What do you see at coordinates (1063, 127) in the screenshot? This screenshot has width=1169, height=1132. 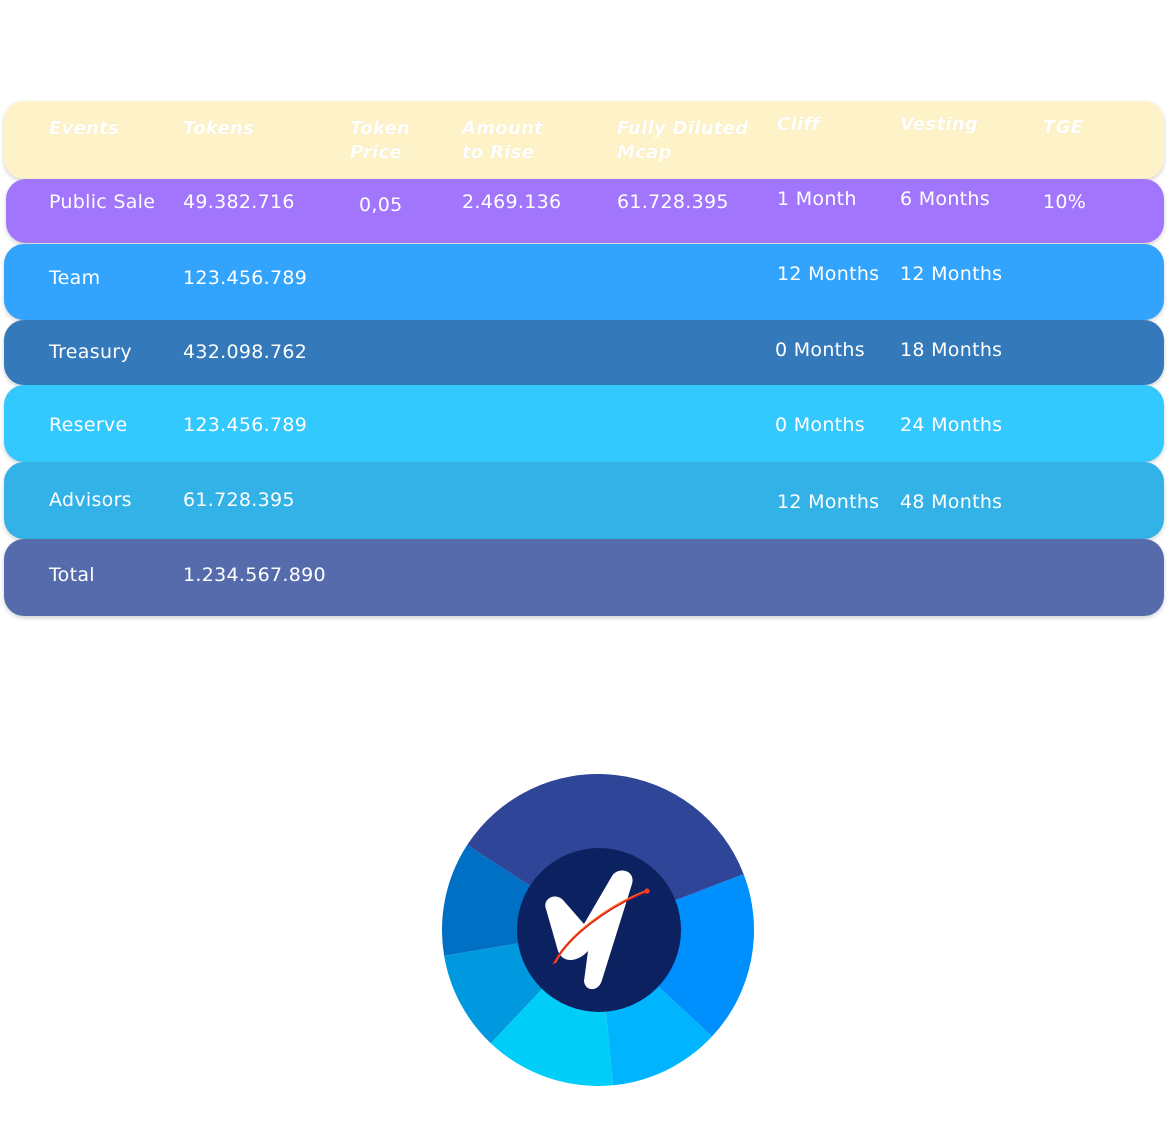 I see `header-tge: TGE` at bounding box center [1063, 127].